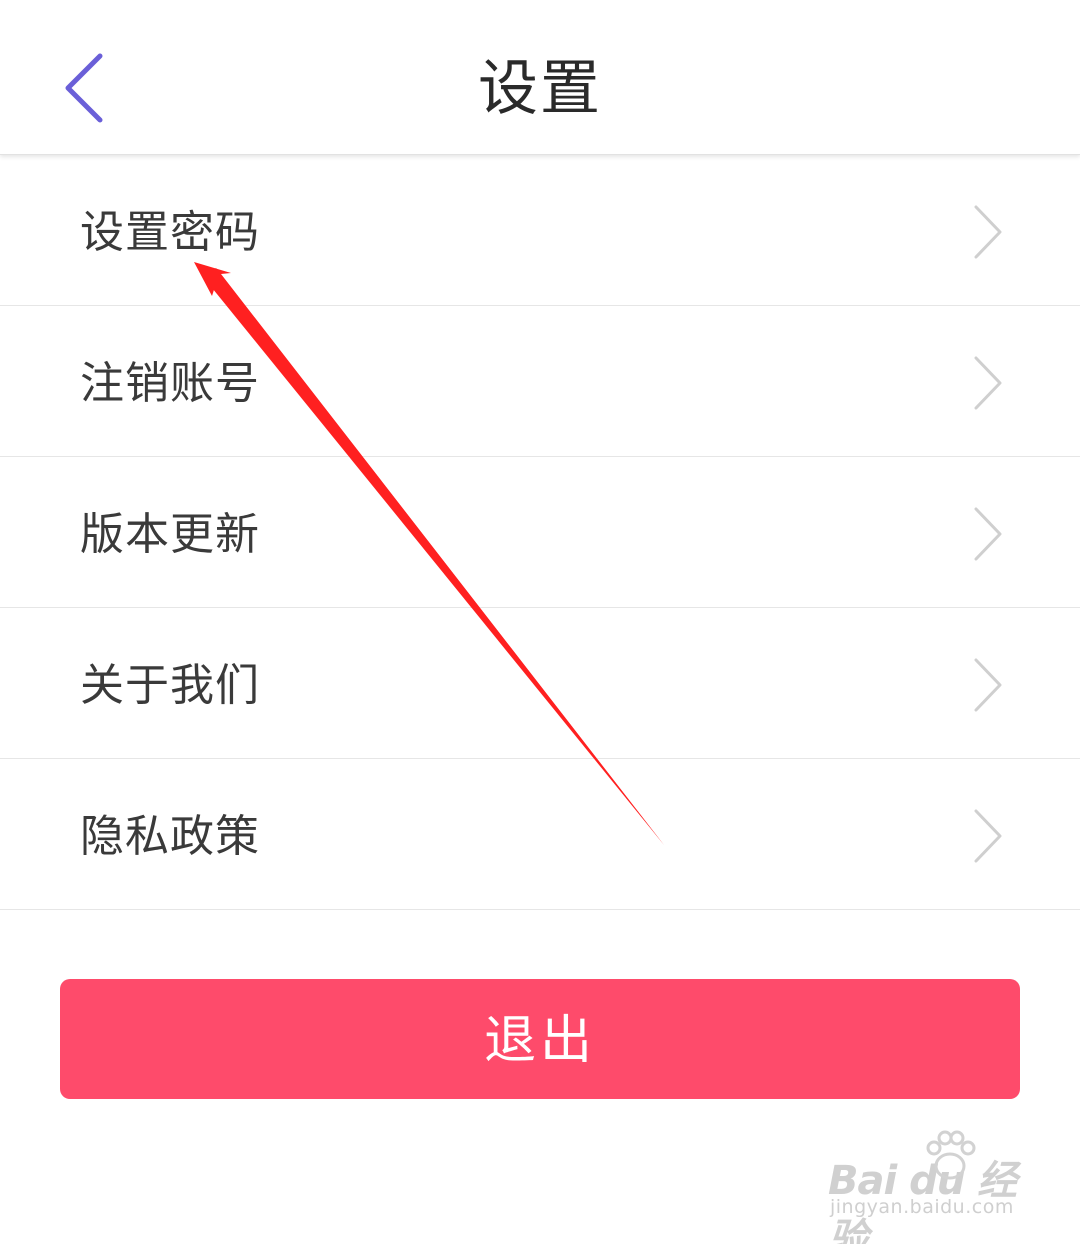 The image size is (1080, 1244). I want to click on menu-item-privacy-policy: 隐私政策, so click(540, 834).